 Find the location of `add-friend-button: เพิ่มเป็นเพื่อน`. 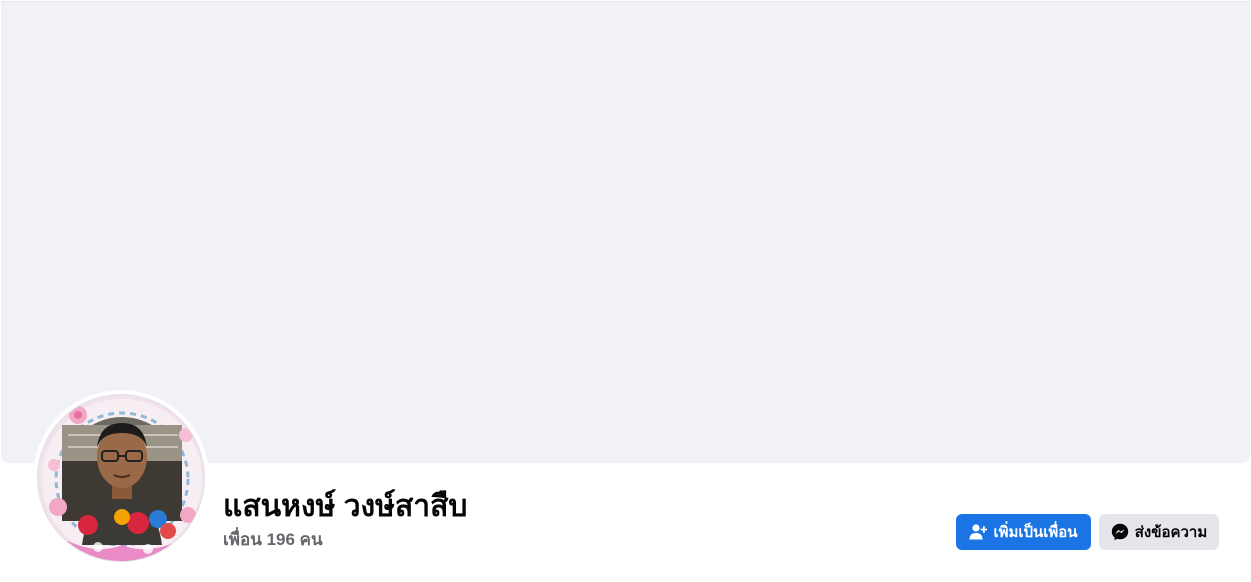

add-friend-button: เพิ่มเป็นเพื่อน is located at coordinates (1023, 532).